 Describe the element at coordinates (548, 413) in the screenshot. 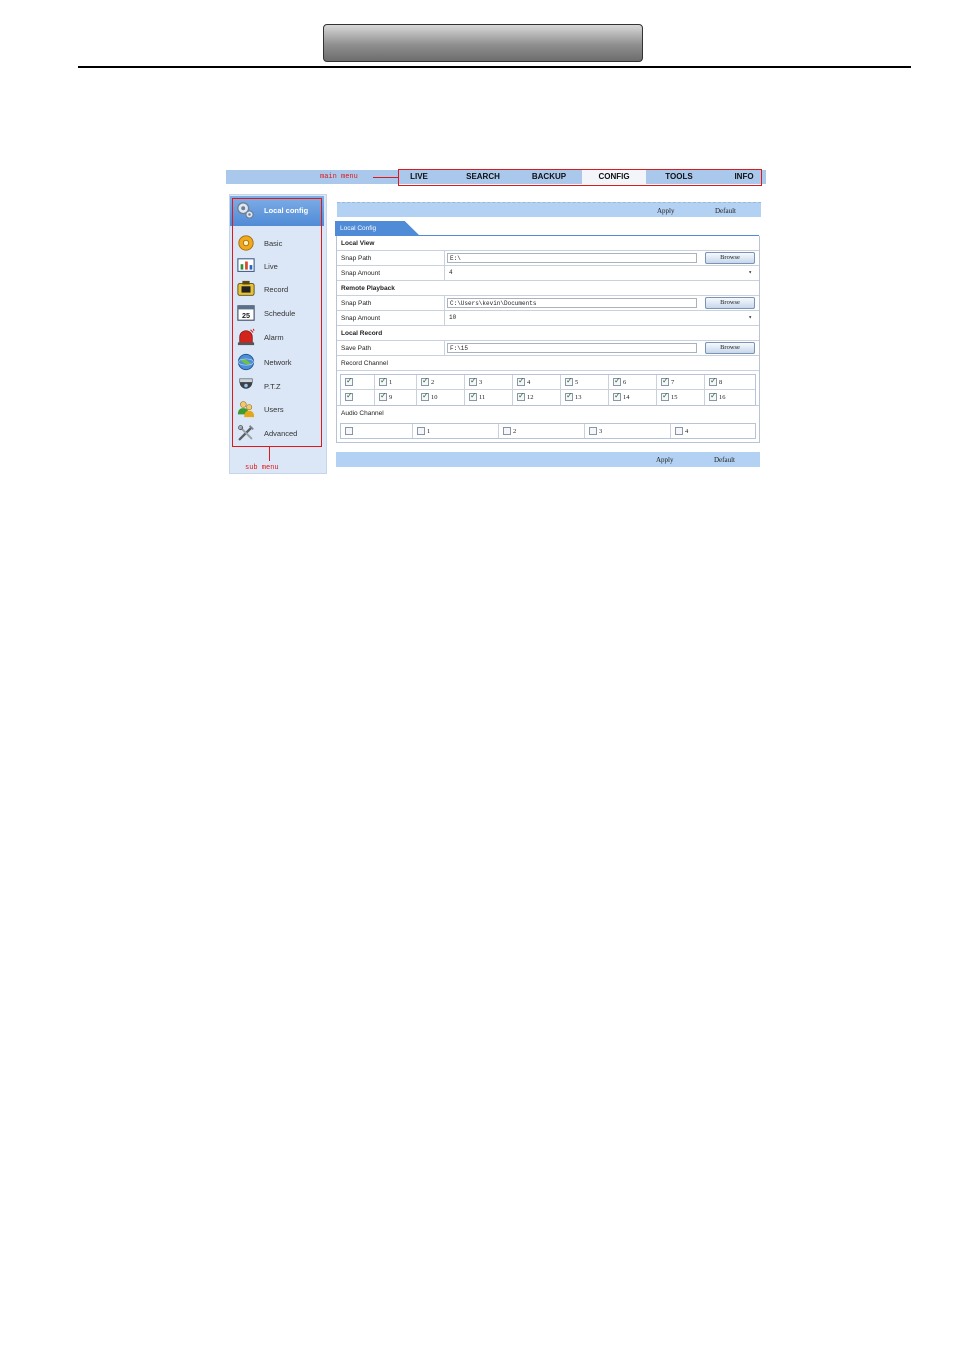

I see `audio-channel-row: Audio Channel` at that location.